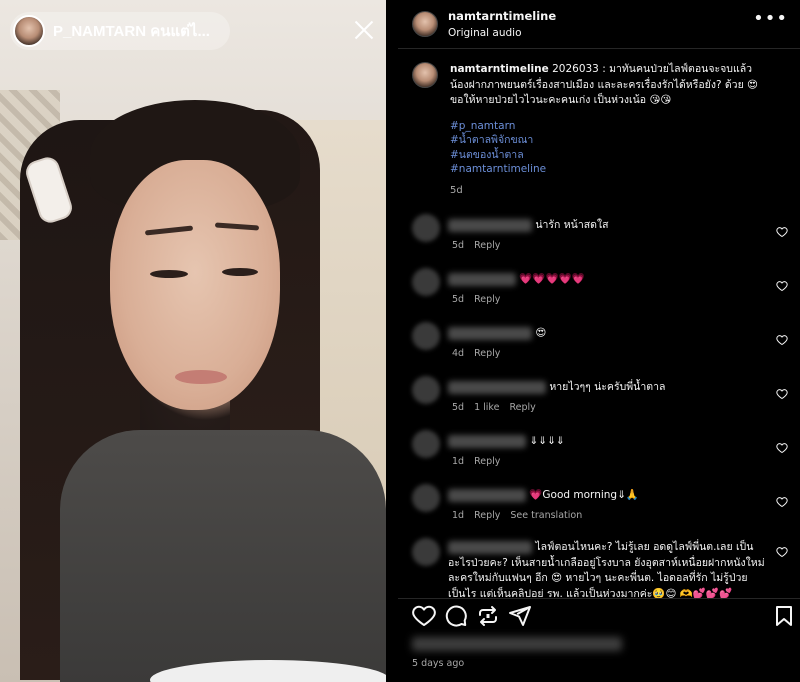 This screenshot has width=800, height=682. What do you see at coordinates (364, 30) in the screenshot?
I see `close-icon` at bounding box center [364, 30].